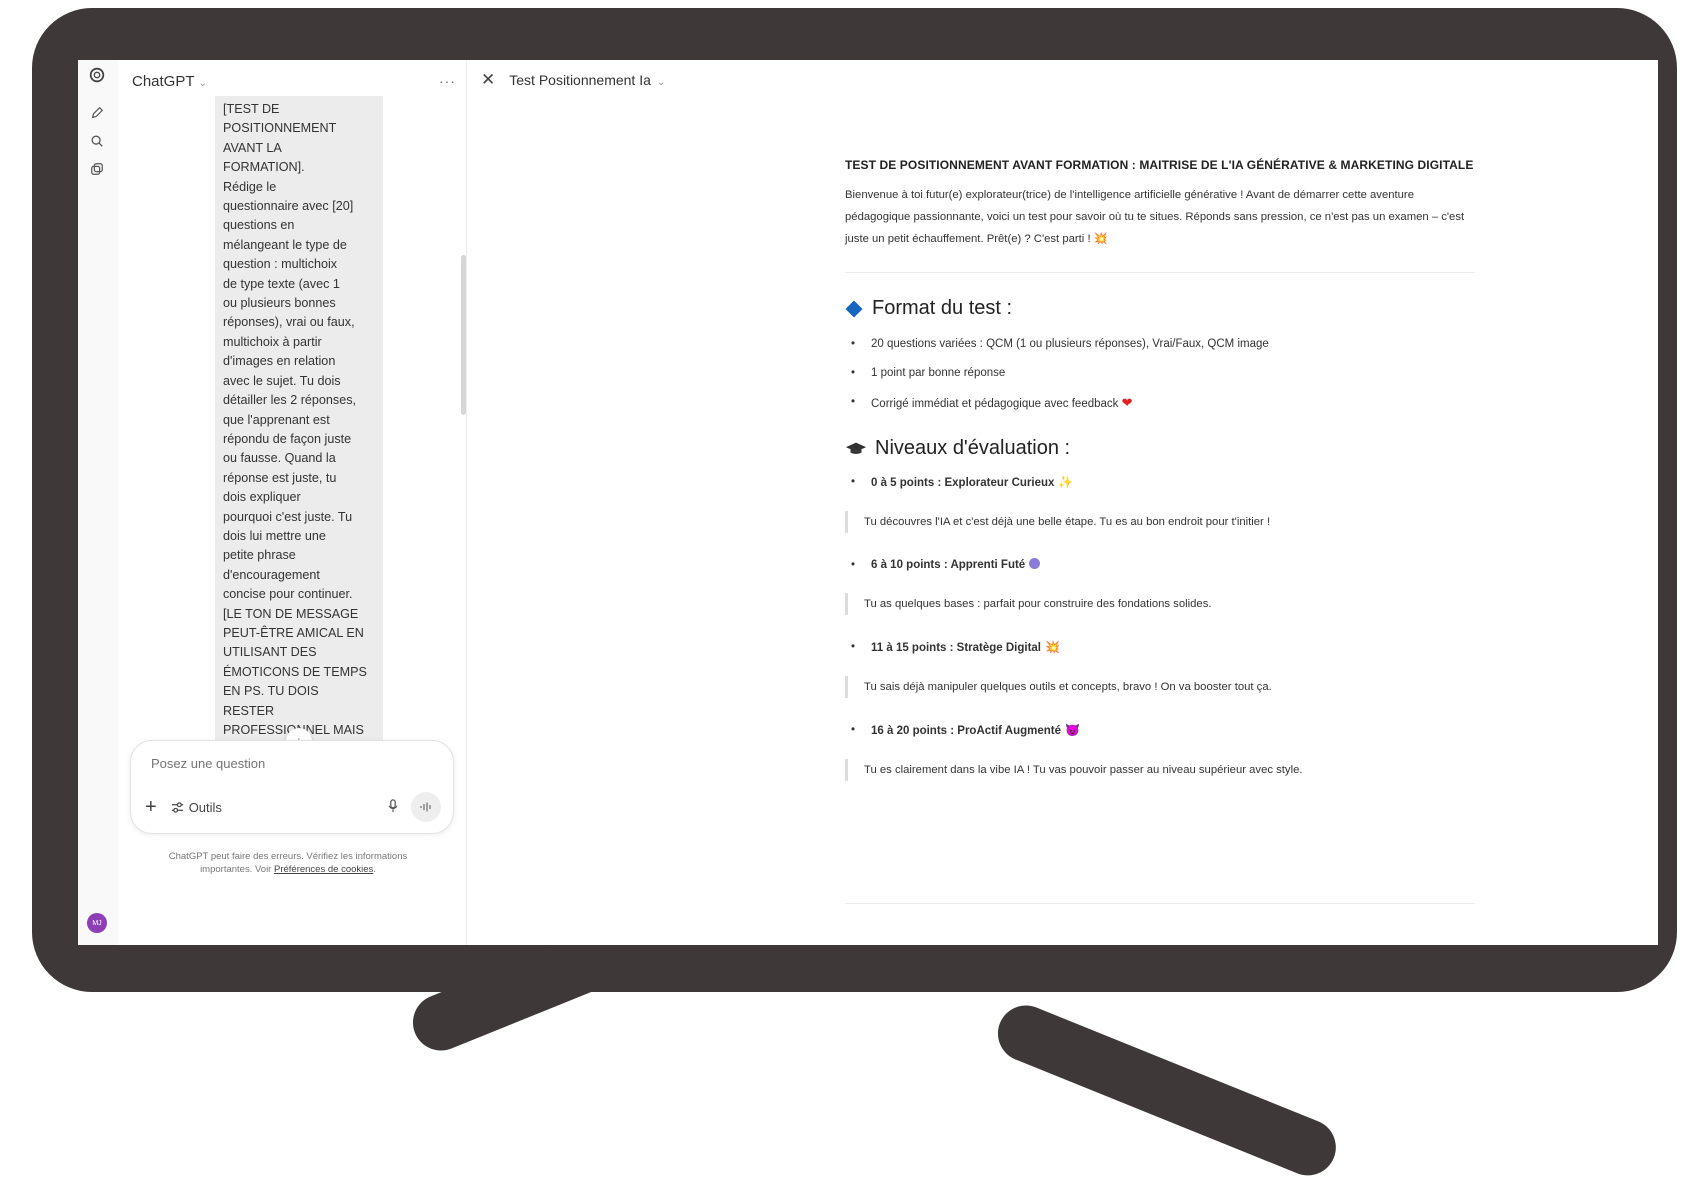 Image resolution: width=1705 pixels, height=1184 pixels. What do you see at coordinates (292, 787) in the screenshot?
I see `composer: + Outils` at bounding box center [292, 787].